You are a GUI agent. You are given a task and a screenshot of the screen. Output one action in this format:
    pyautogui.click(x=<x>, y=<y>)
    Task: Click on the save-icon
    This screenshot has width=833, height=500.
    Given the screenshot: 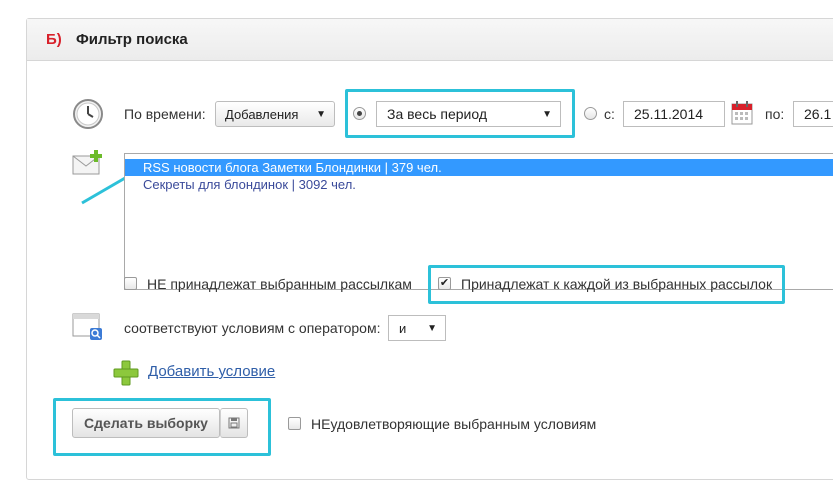 What is the action you would take?
    pyautogui.click(x=234, y=423)
    